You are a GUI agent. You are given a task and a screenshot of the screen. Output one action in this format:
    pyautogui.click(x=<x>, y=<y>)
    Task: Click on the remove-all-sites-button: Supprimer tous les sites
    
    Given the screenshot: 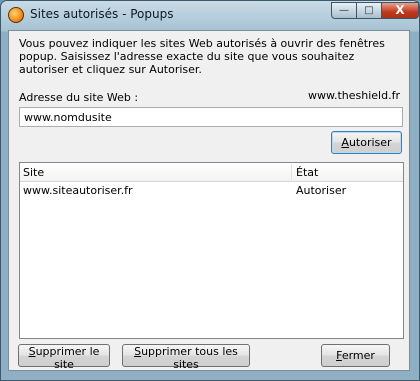 What is the action you would take?
    pyautogui.click(x=186, y=357)
    